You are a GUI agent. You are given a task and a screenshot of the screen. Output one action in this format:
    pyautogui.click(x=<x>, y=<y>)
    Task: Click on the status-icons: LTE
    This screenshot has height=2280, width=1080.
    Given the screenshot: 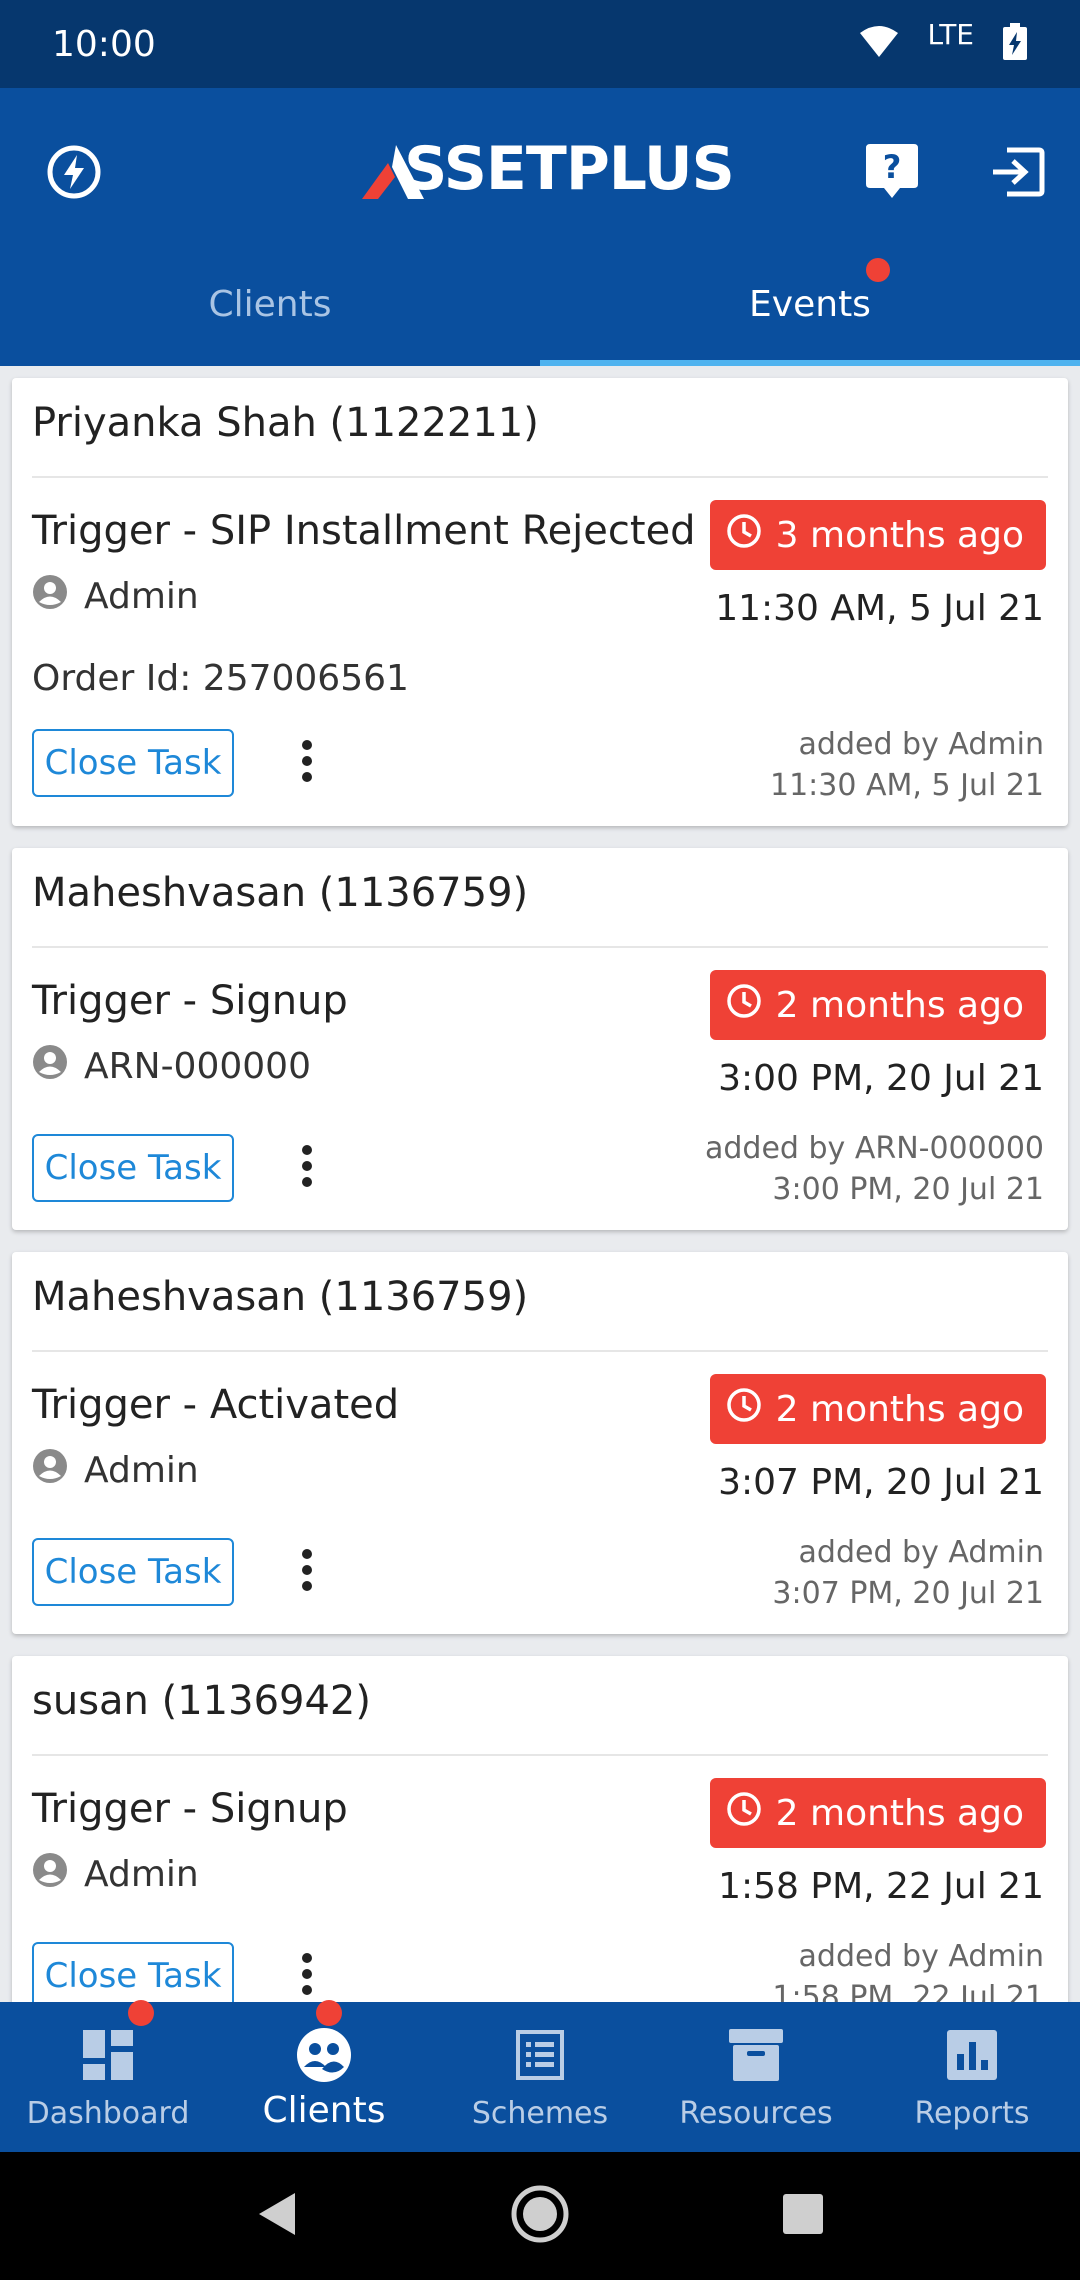 What is the action you would take?
    pyautogui.click(x=943, y=41)
    